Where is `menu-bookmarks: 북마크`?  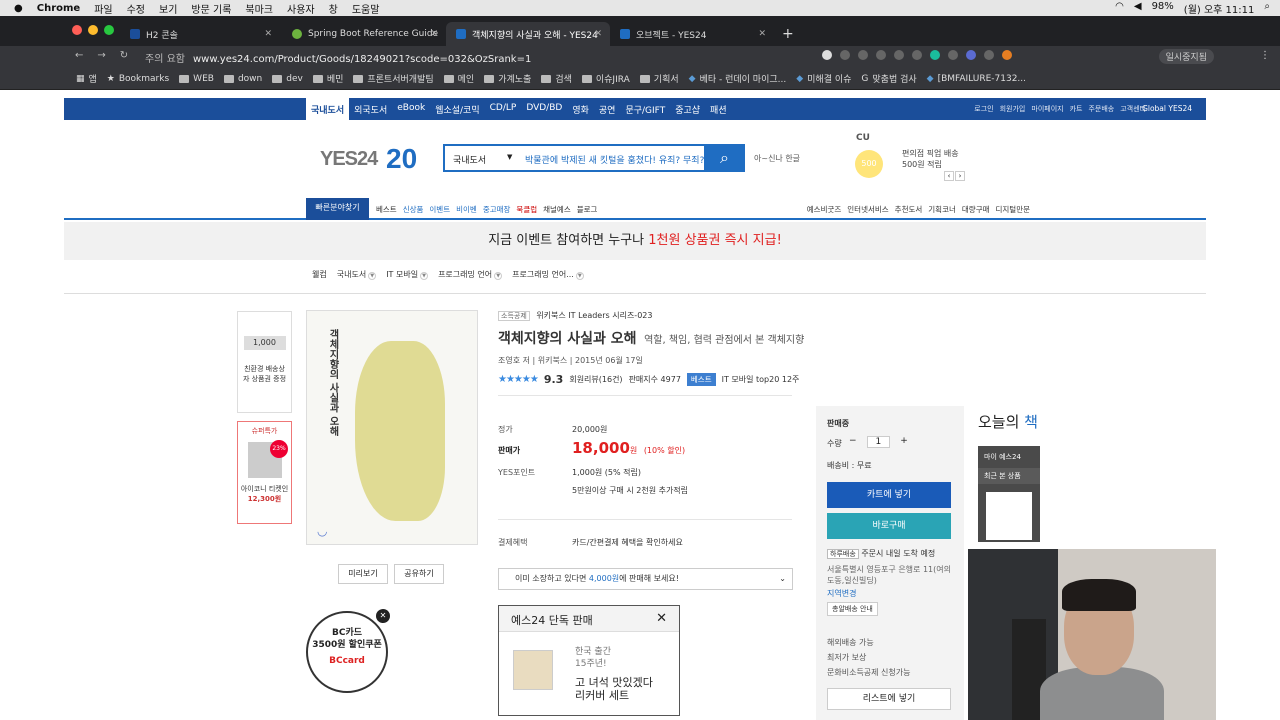
menu-bookmarks: 북마크 is located at coordinates (259, 8).